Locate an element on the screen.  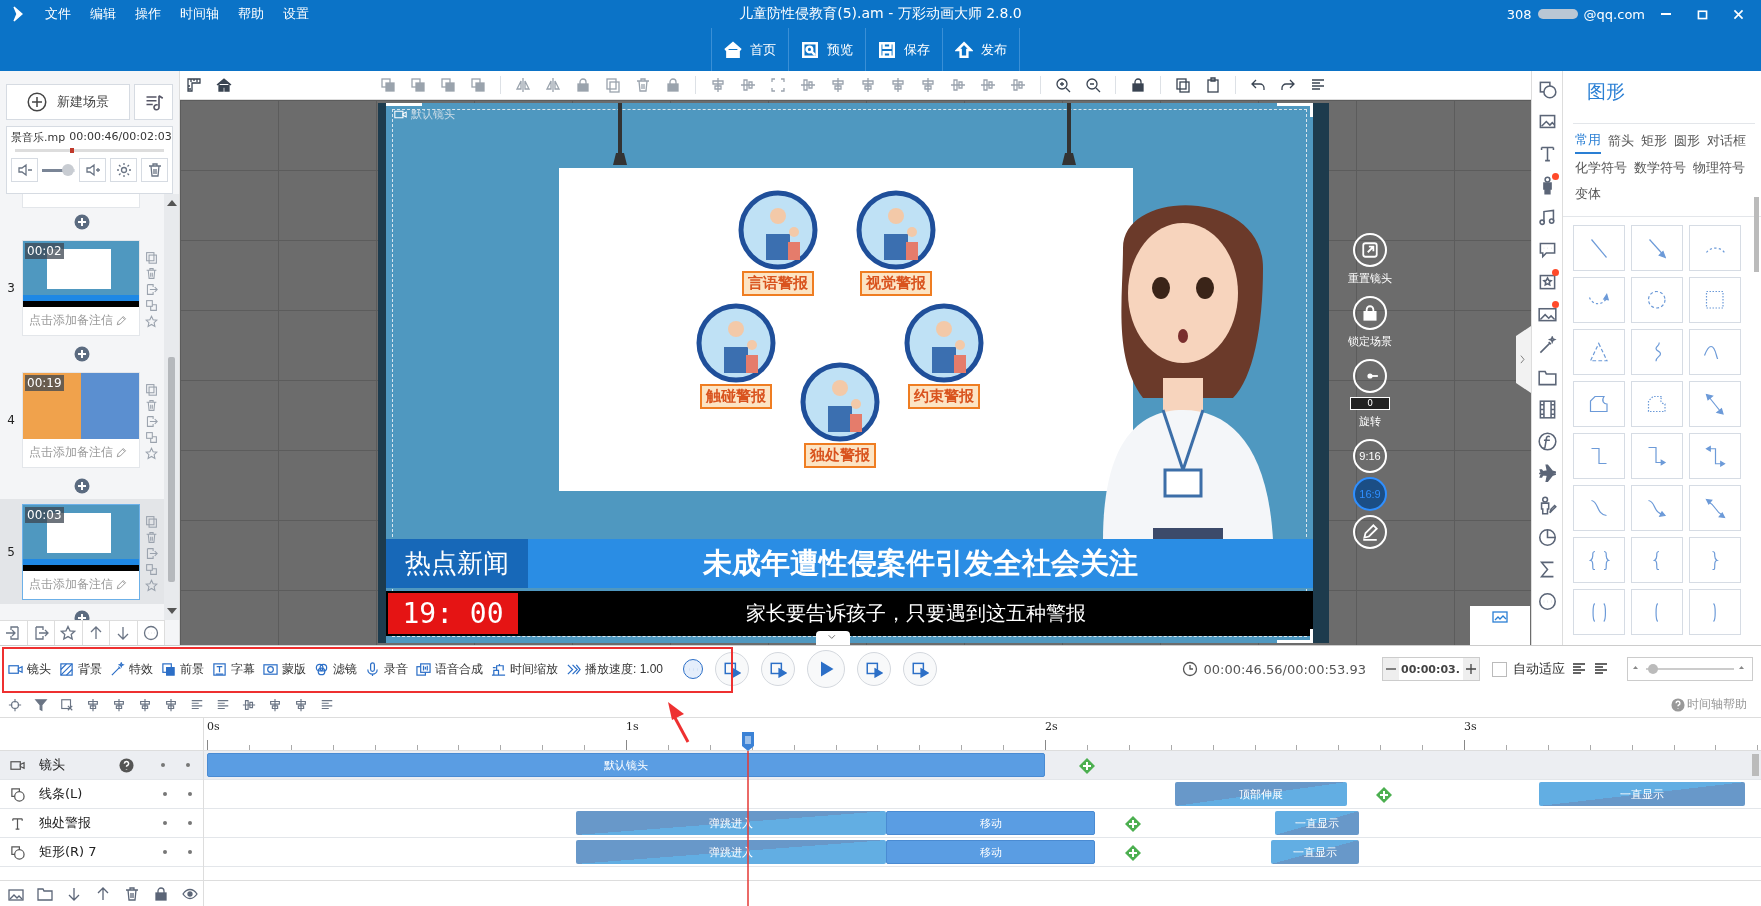
scene-row: 4 00:19 点击添加备注信 is located at coordinates (82, 419).